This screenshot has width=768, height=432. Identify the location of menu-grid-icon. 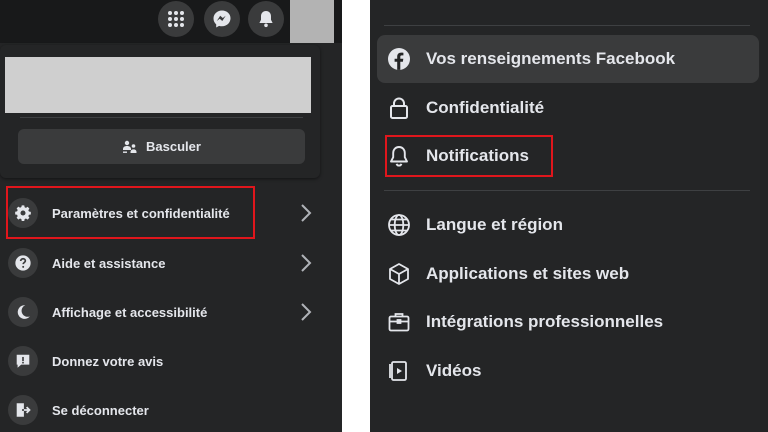
(176, 19).